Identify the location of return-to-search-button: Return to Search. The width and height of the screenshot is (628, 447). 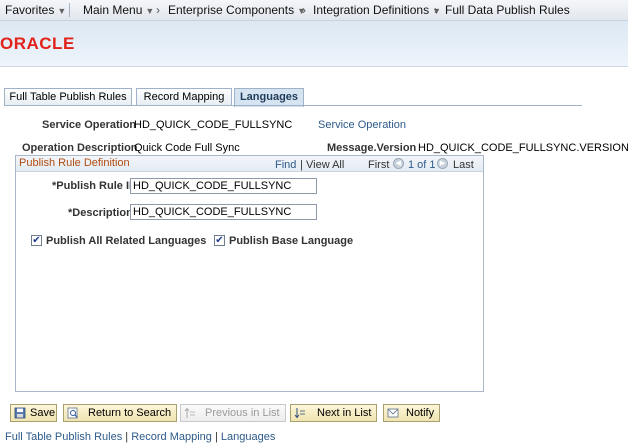
(120, 413).